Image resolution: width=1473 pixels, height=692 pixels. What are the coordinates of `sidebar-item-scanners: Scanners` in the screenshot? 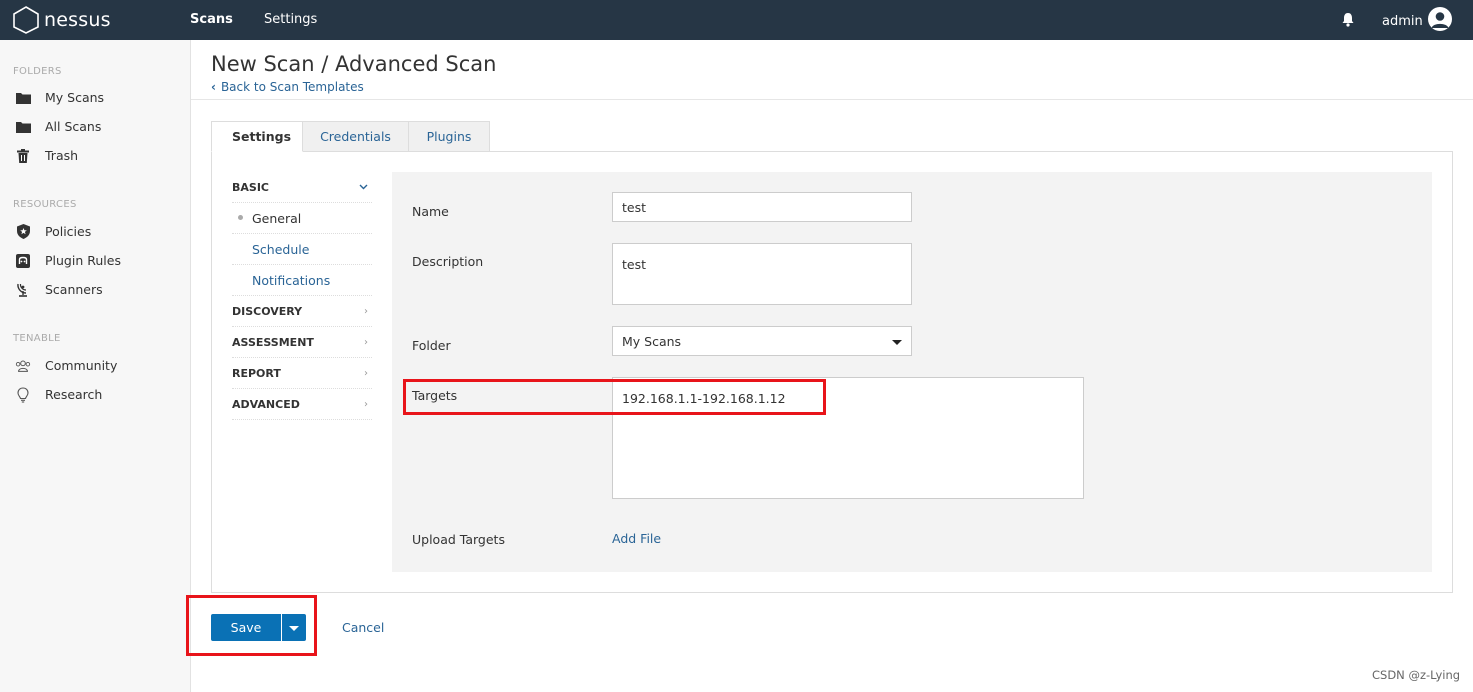 It's located at (95, 289).